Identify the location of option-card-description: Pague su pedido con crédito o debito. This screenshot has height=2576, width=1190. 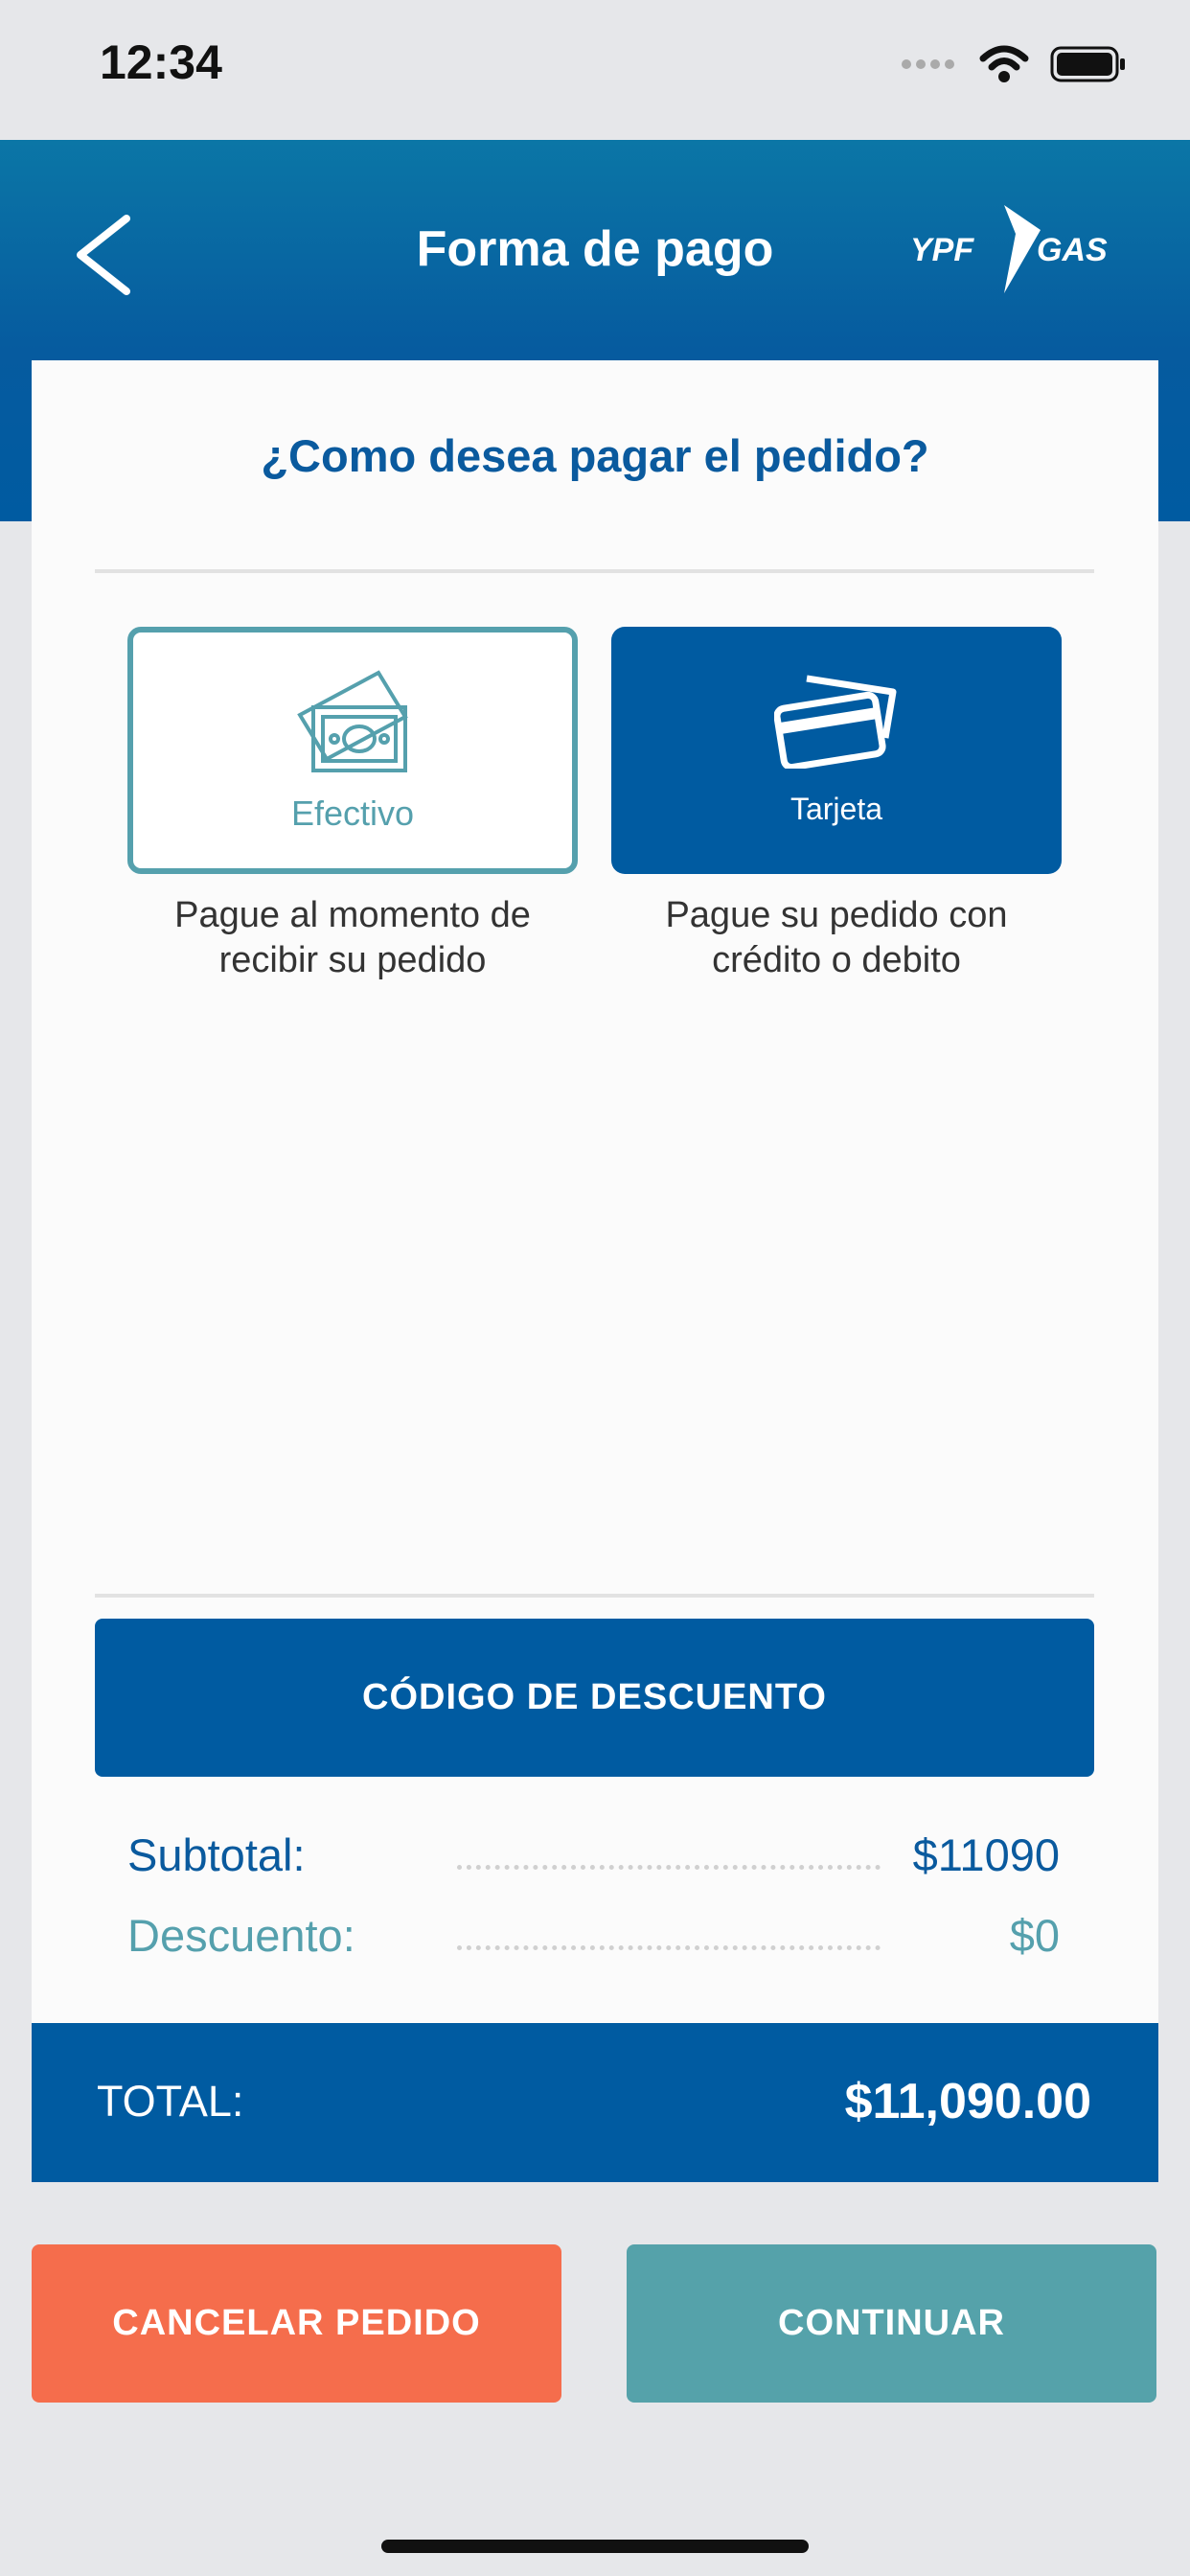
(837, 937).